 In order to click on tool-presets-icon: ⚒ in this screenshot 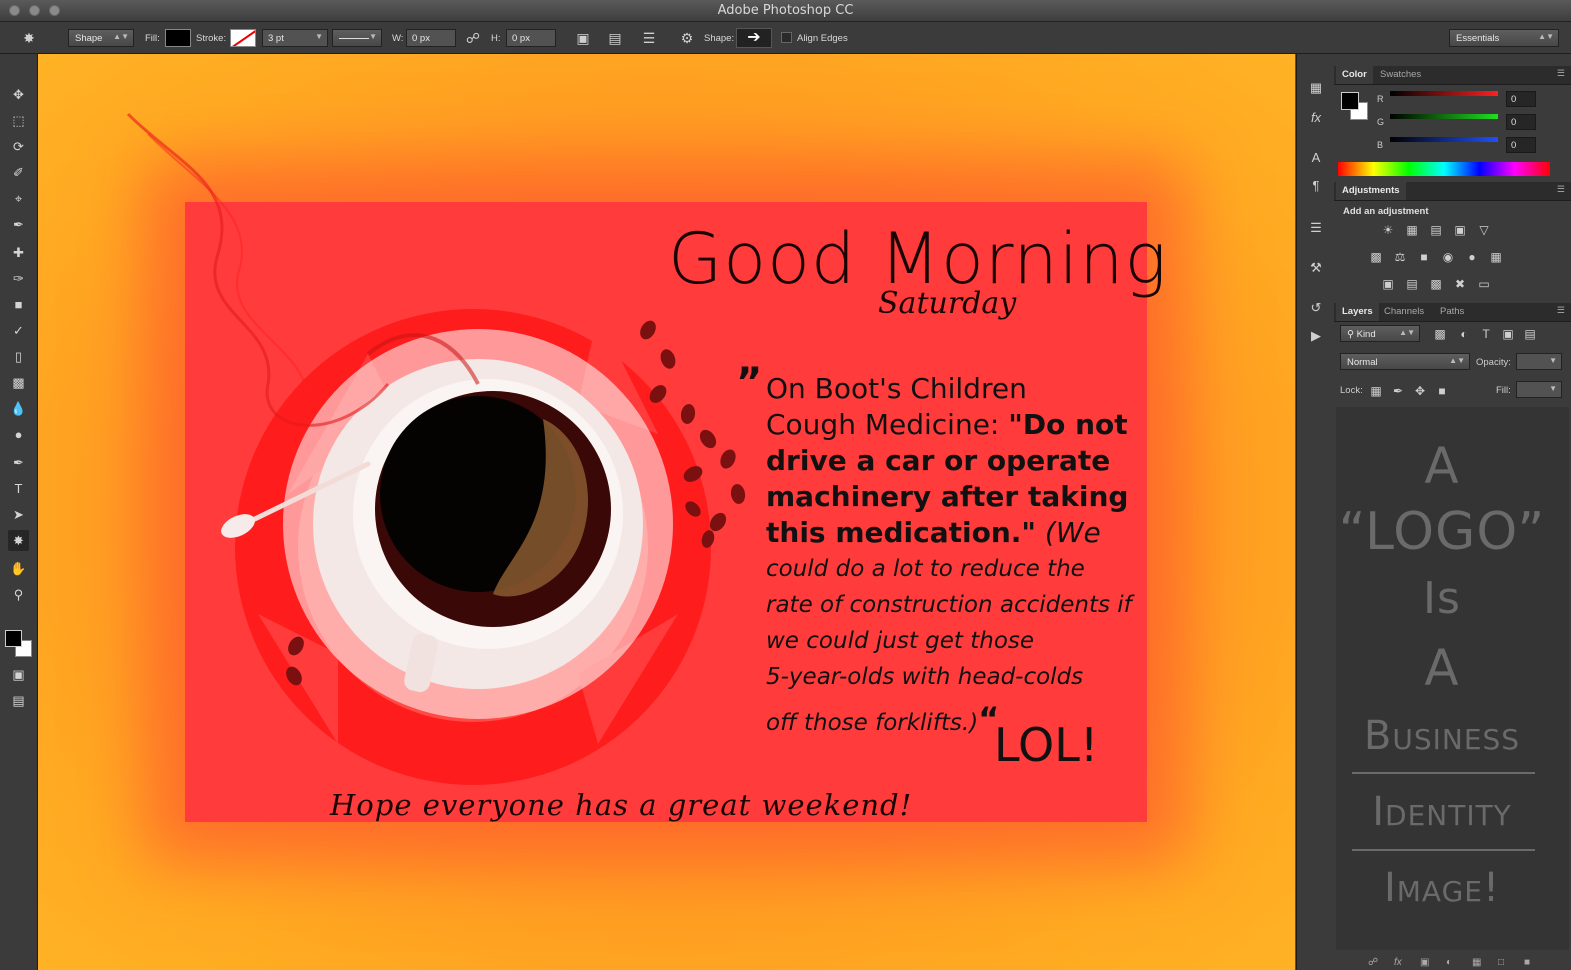, I will do `click(1316, 268)`.